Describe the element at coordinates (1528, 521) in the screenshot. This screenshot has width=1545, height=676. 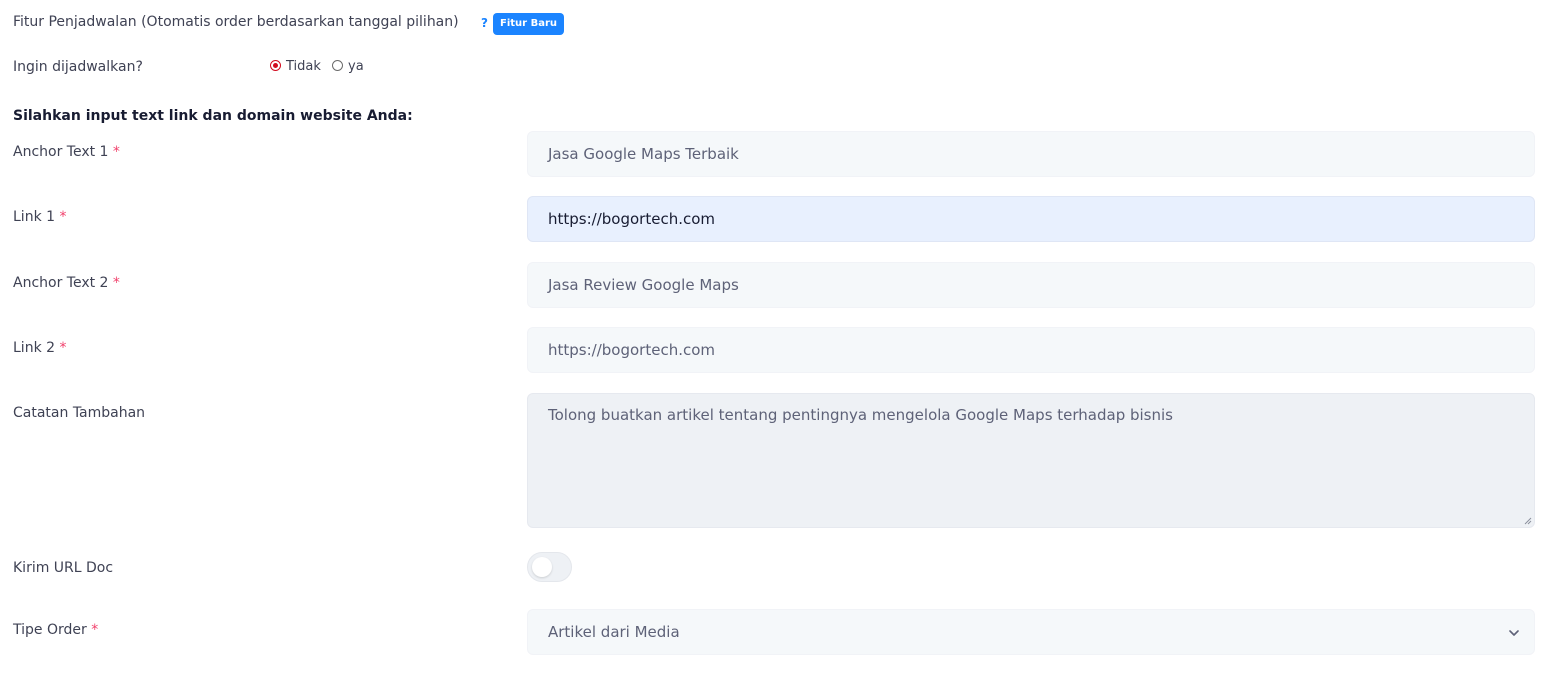
I see `resize-handle-icon` at that location.